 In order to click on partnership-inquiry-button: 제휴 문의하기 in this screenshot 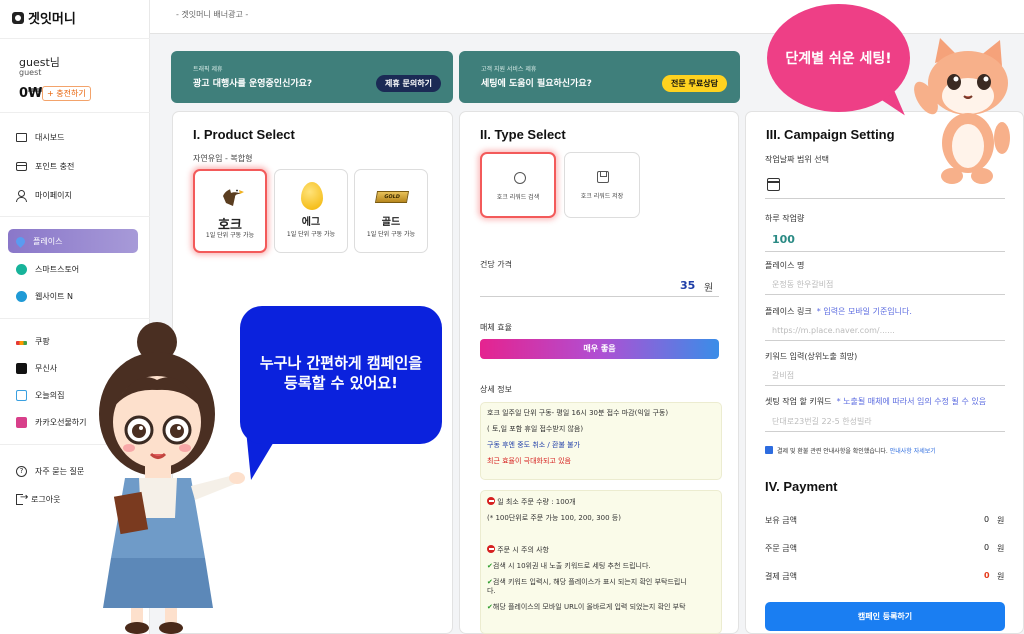, I will do `click(408, 83)`.